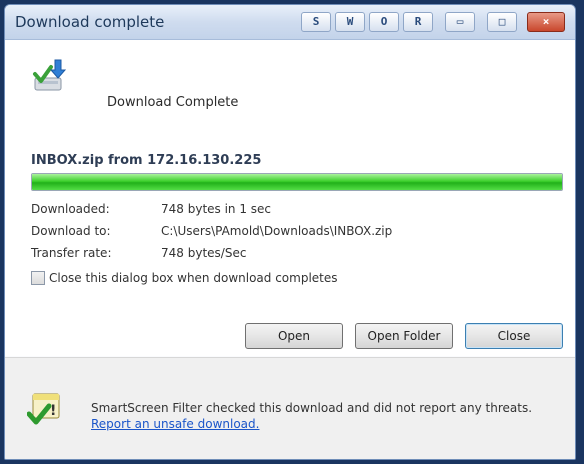  I want to click on window-close-button: ×, so click(546, 22).